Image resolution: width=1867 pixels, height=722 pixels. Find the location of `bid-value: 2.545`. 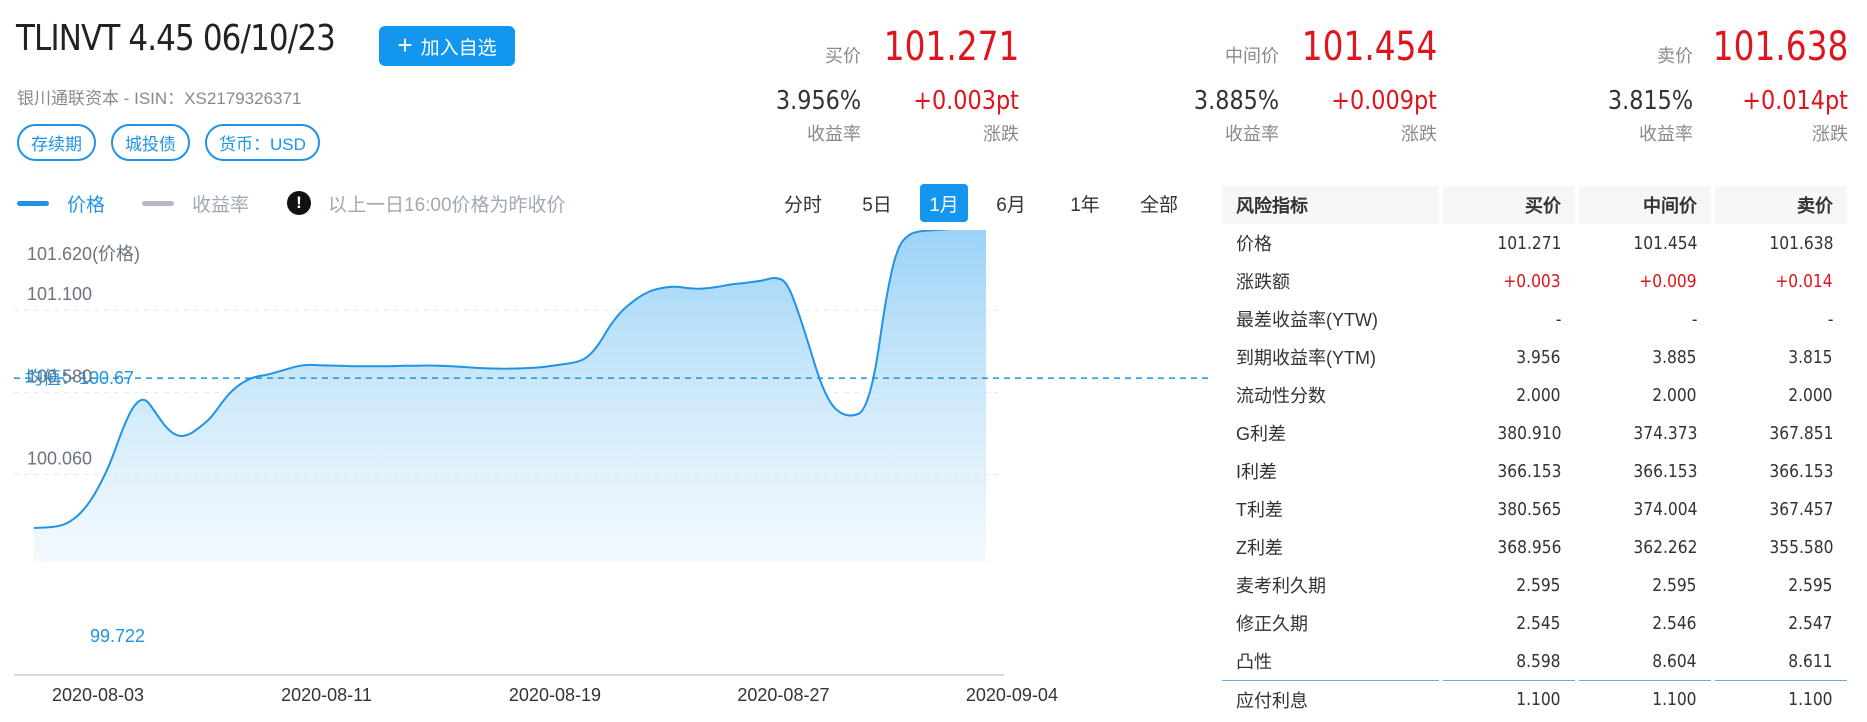

bid-value: 2.545 is located at coordinates (1509, 623).